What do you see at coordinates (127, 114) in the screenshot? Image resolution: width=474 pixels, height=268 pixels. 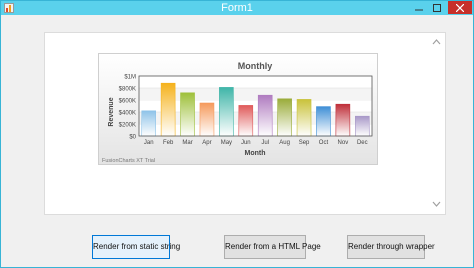 I see `y-tick-label: $400K` at bounding box center [127, 114].